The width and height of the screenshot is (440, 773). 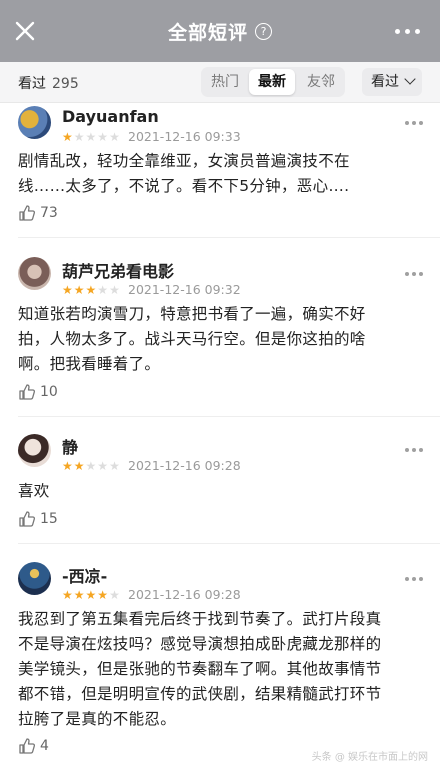 I want to click on chevron-down-icon, so click(x=410, y=79).